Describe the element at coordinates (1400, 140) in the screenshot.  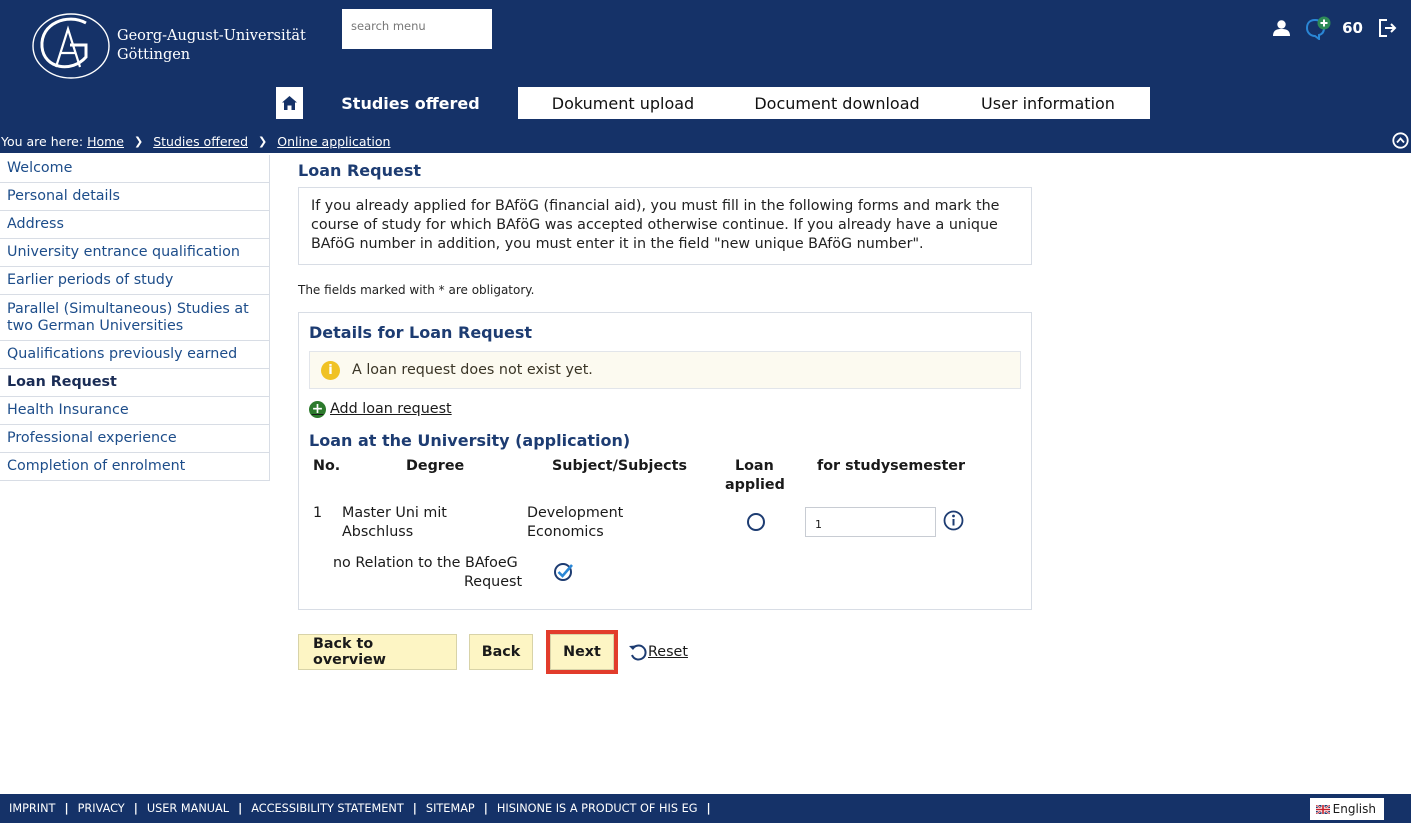
I see `collapse-header-icon` at that location.